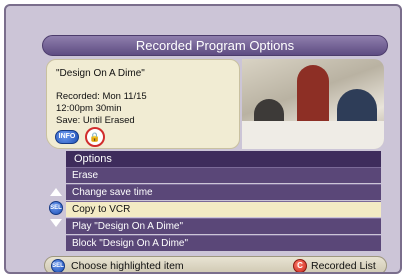 This screenshot has height=277, width=406. What do you see at coordinates (56, 223) in the screenshot?
I see `arrow-down-icon` at bounding box center [56, 223].